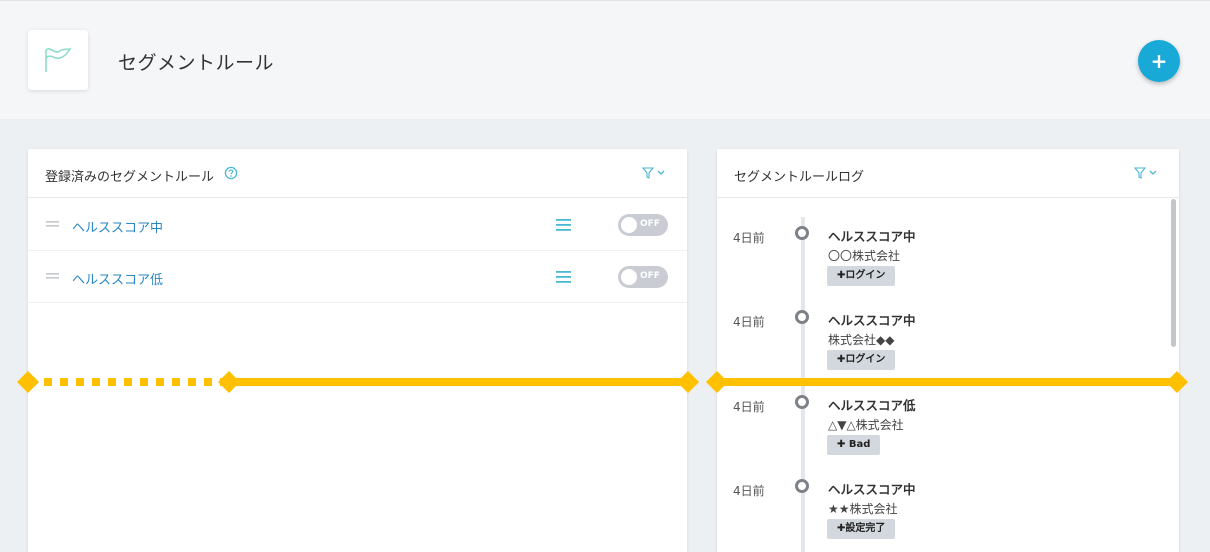 This screenshot has height=552, width=1210. I want to click on log-company: 株式会社◆◆, so click(861, 340).